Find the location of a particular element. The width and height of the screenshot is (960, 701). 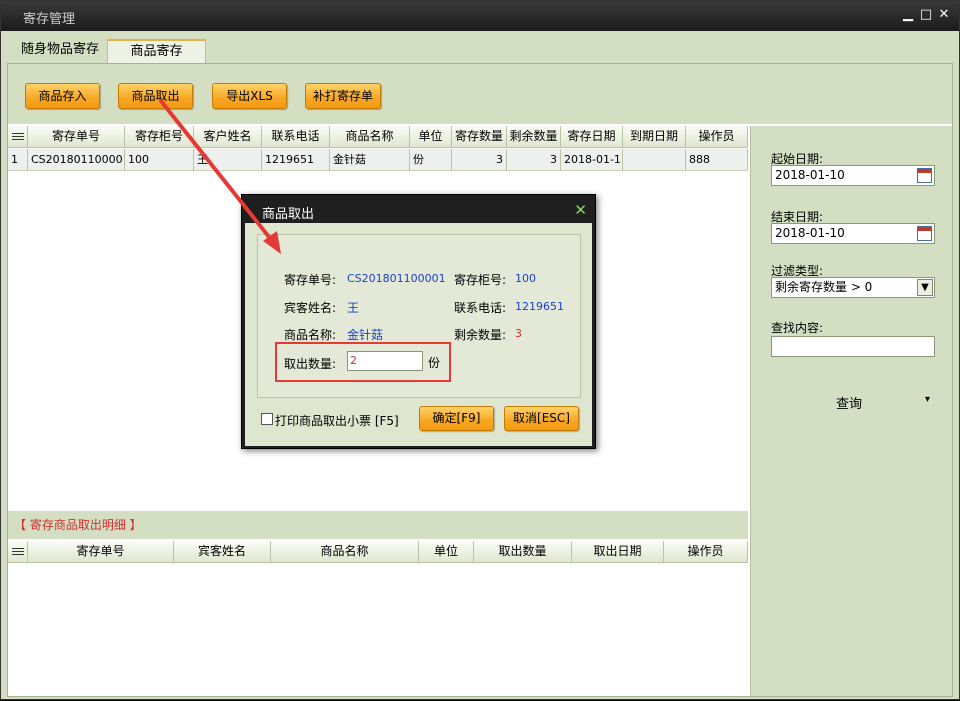

print-receipt-checkbox is located at coordinates (267, 419).